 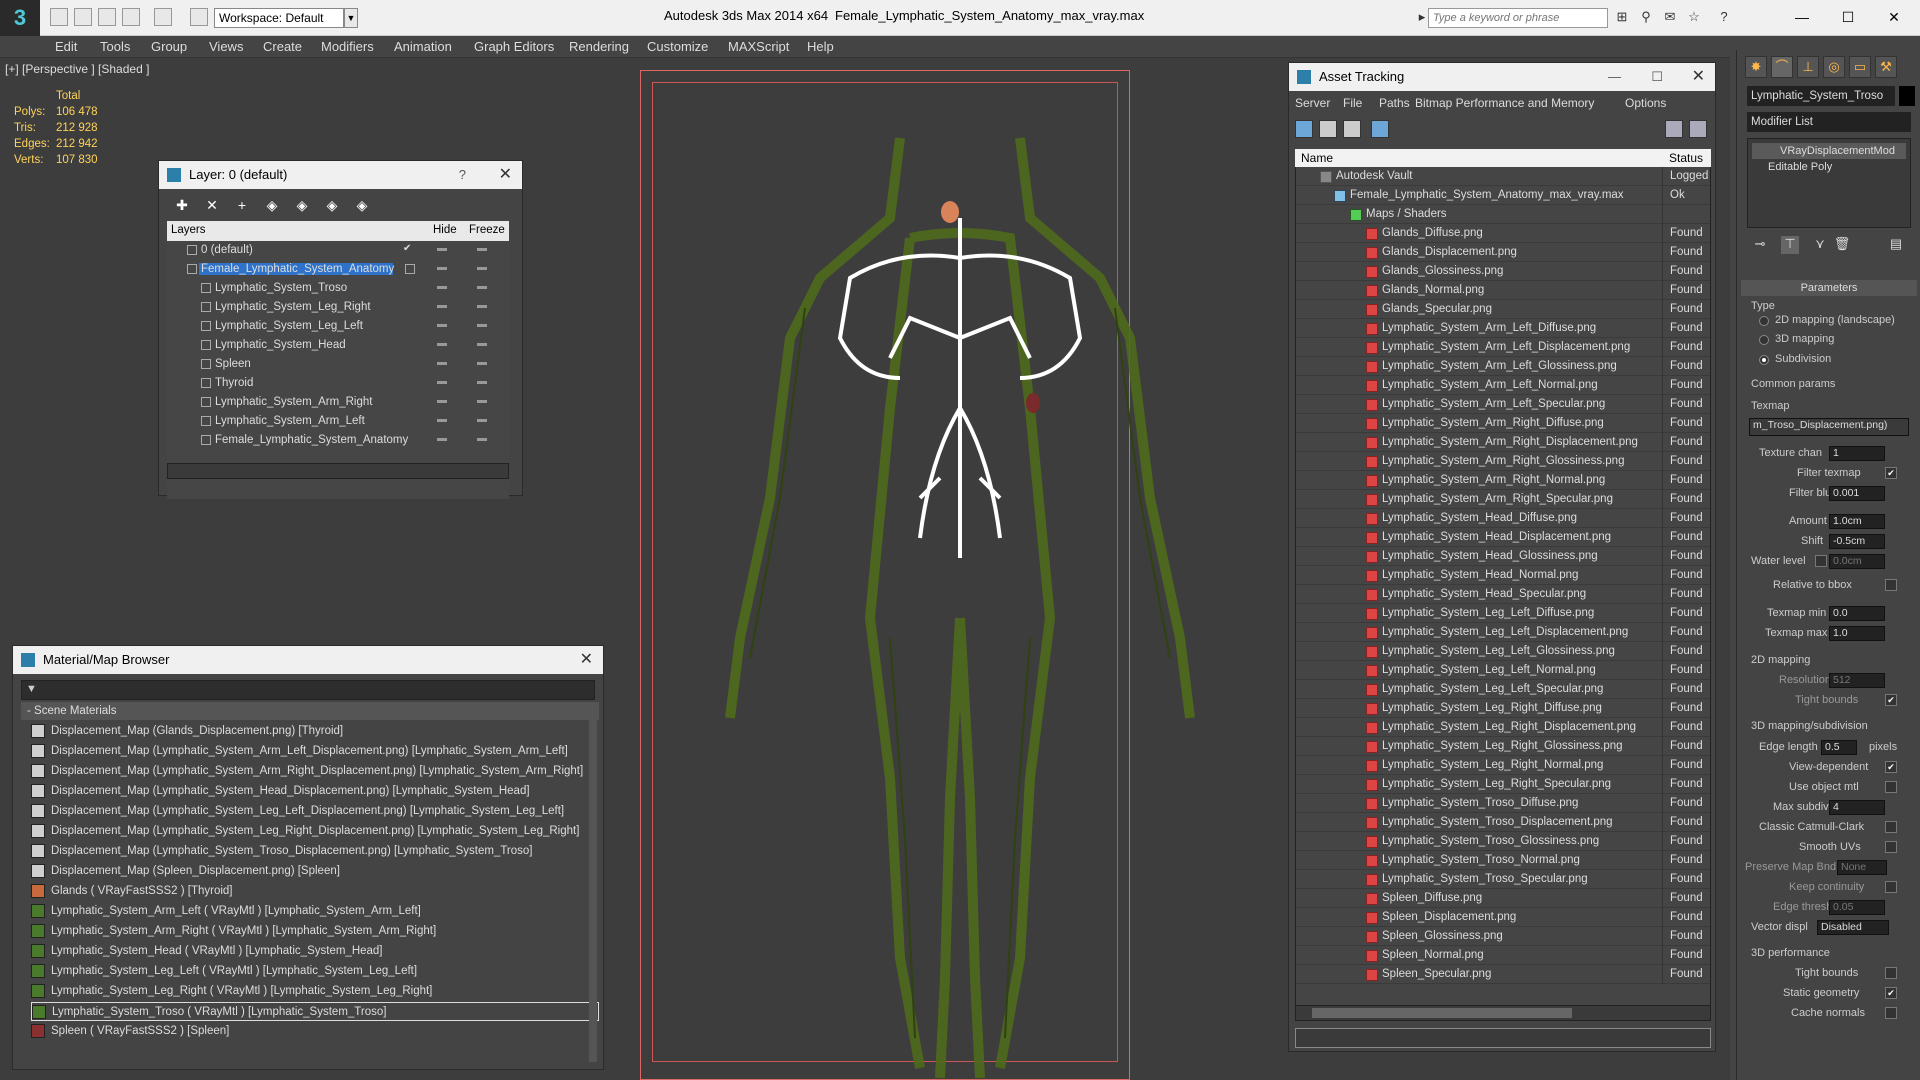 What do you see at coordinates (599, 46) in the screenshot?
I see `menu-rendering: Rendering` at bounding box center [599, 46].